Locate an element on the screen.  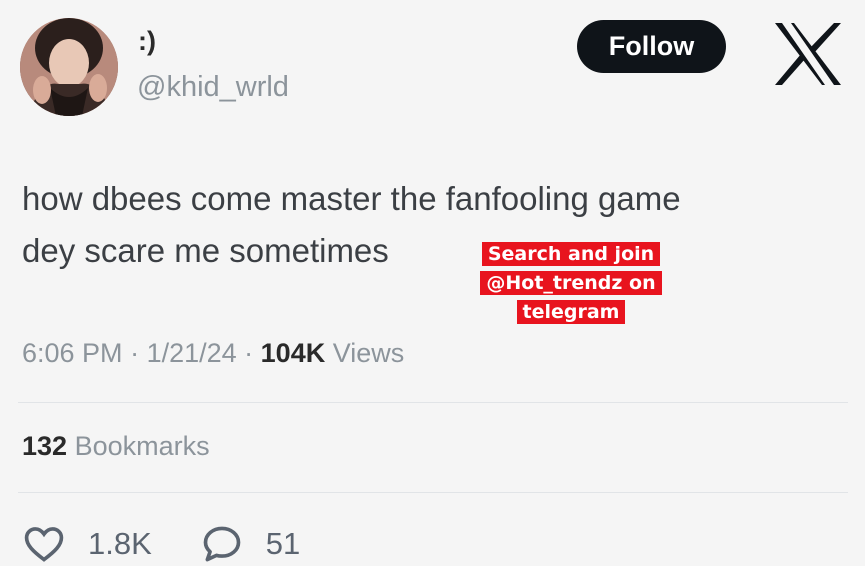
promo-line: Search and join is located at coordinates (571, 254).